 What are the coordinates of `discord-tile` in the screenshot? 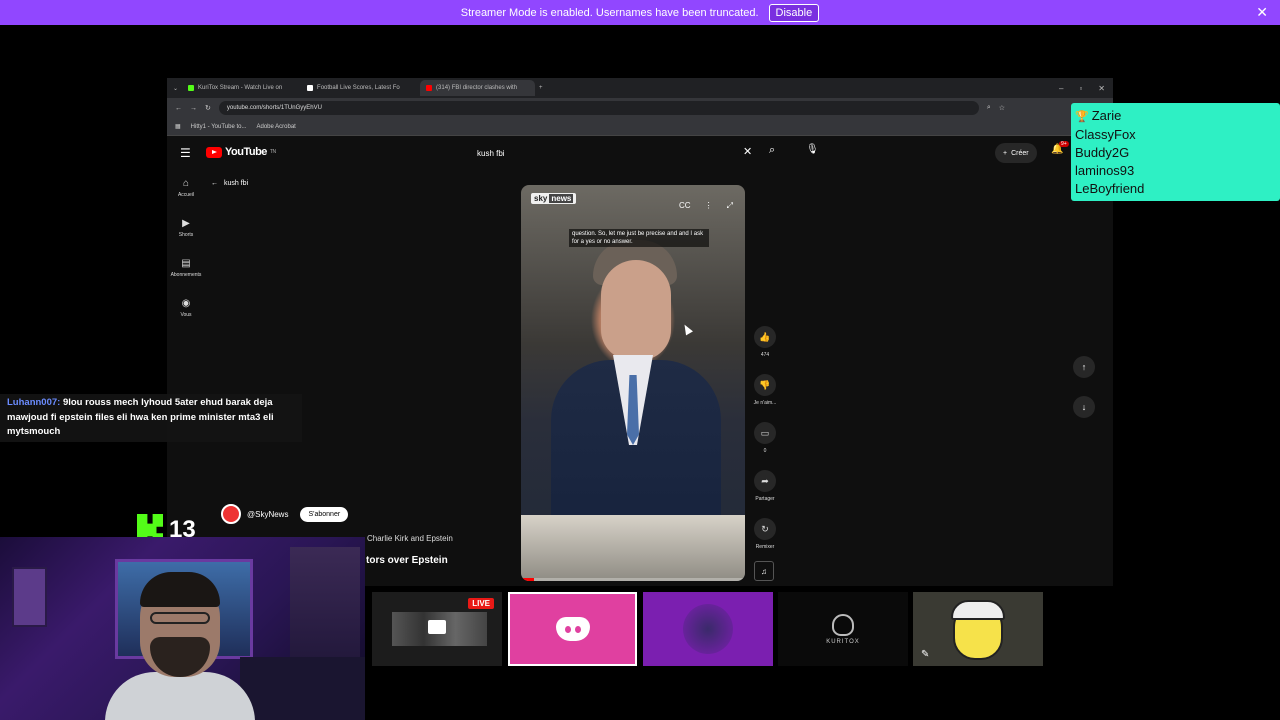 It's located at (572, 629).